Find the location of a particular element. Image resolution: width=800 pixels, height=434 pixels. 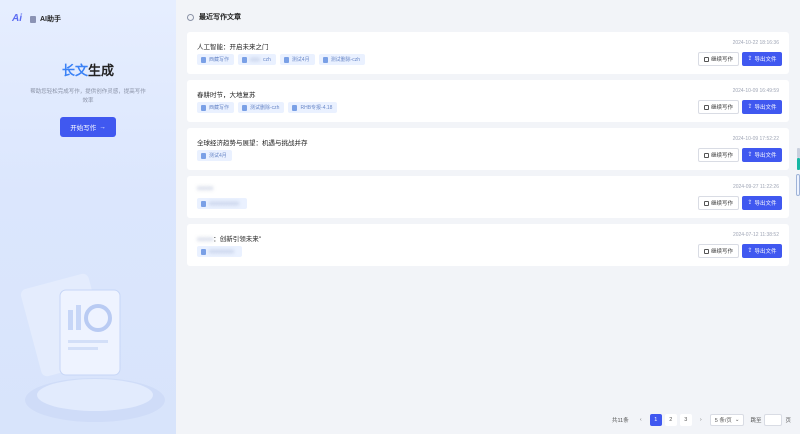

tag-label-blurred: xxxx is located at coordinates (255, 59).